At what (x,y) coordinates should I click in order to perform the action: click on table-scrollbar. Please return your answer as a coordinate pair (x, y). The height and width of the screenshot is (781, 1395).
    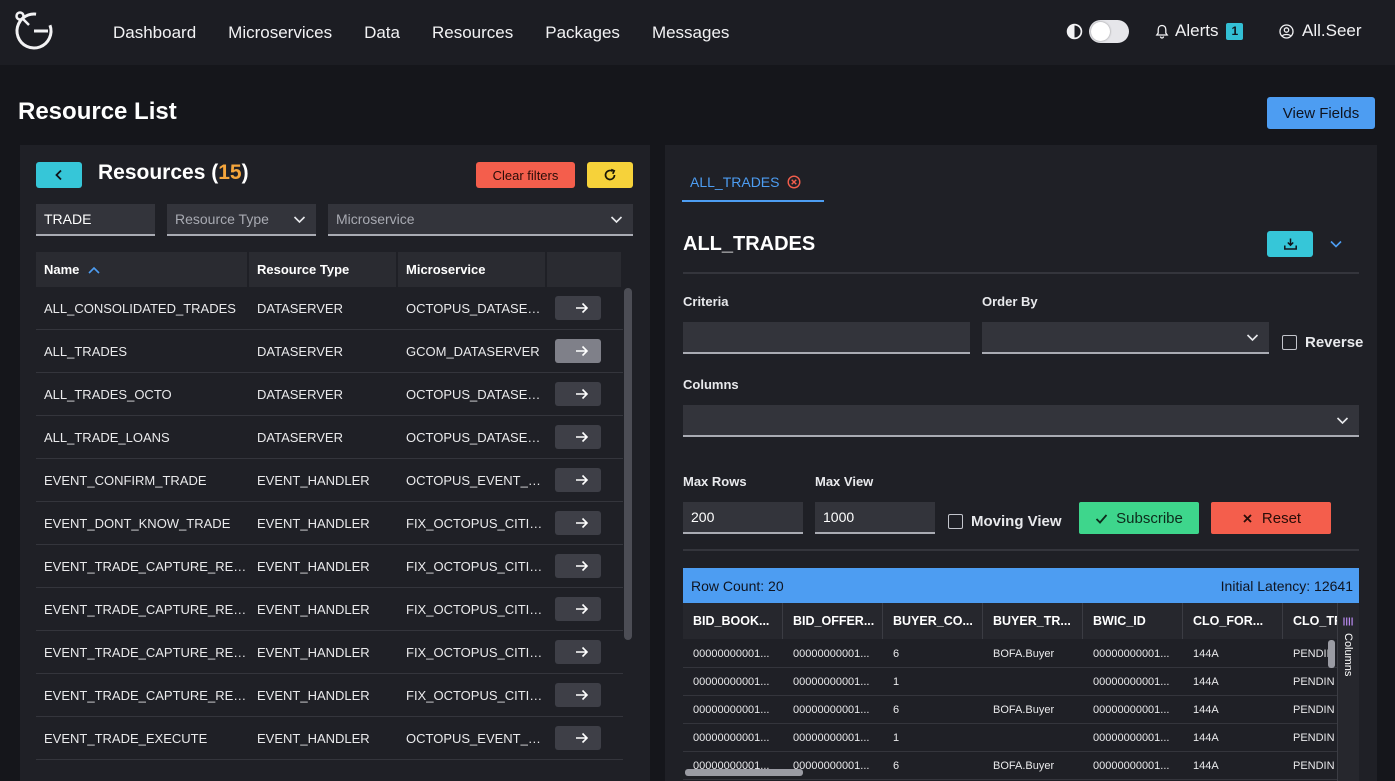
    Looking at the image, I should click on (628, 464).